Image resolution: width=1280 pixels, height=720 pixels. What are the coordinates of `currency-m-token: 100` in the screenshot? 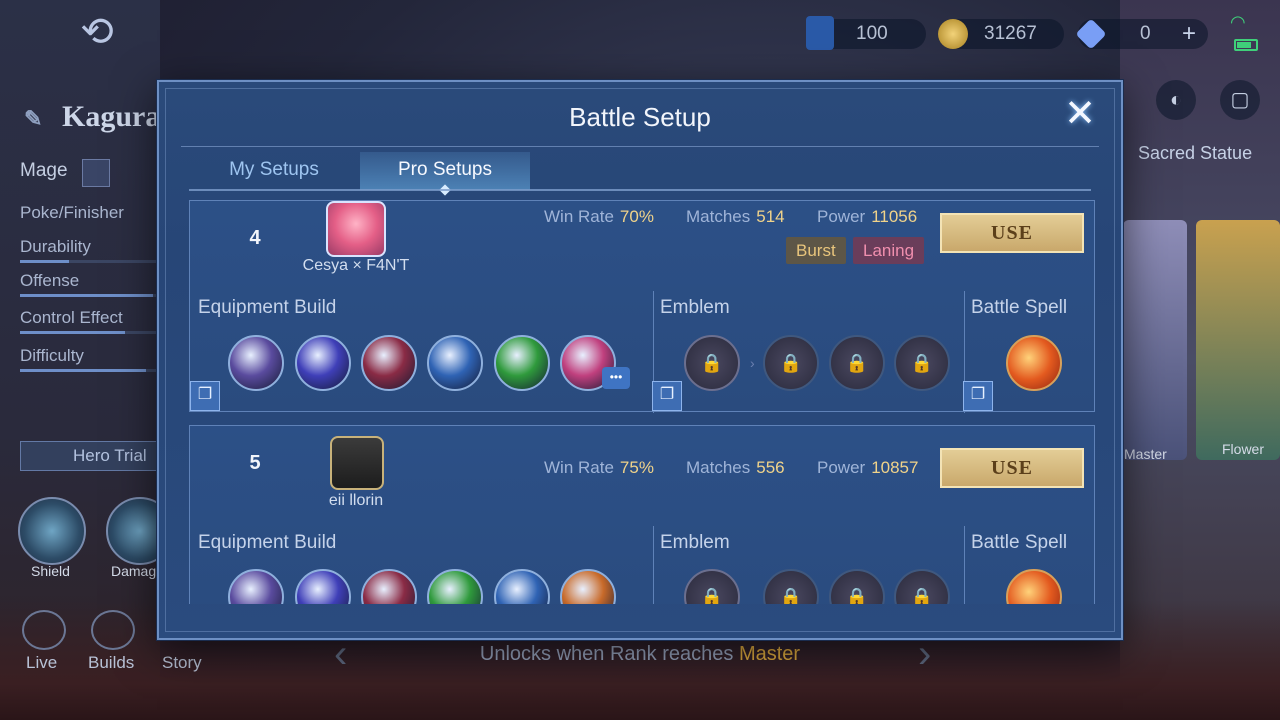 It's located at (866, 33).